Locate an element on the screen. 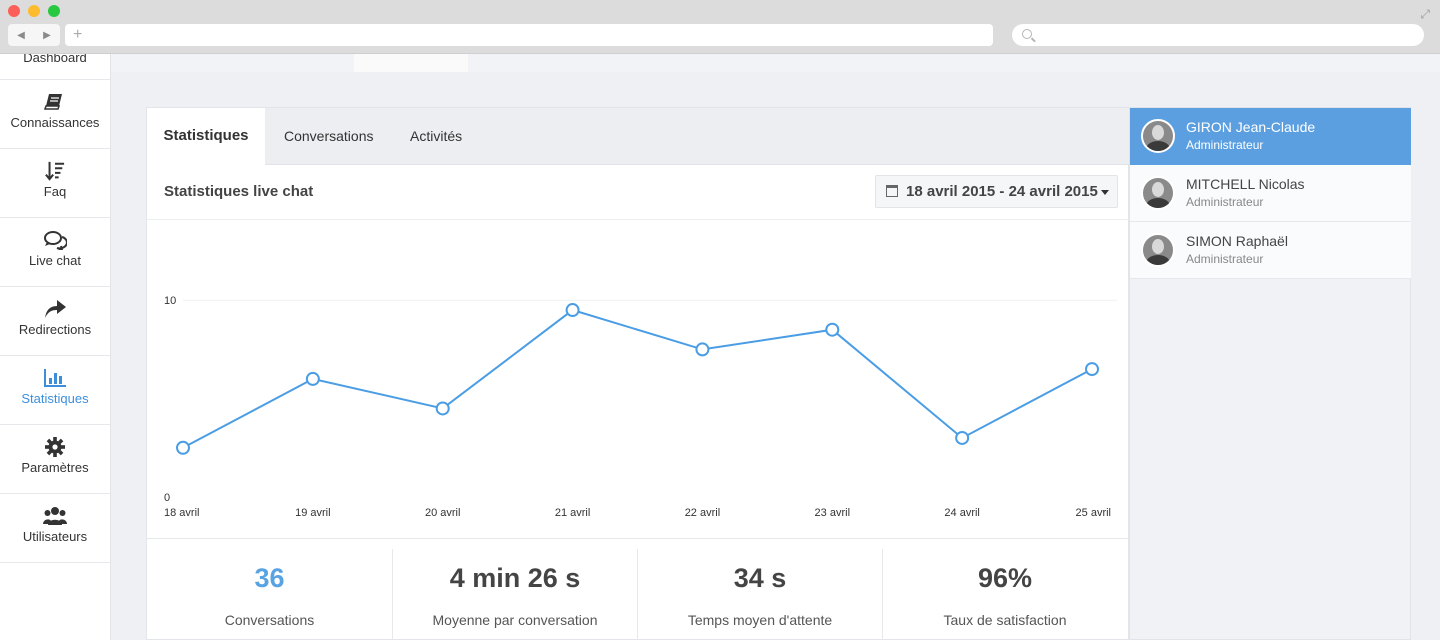 This screenshot has width=1440, height=640. kpi-satisfaction: 96% Taux de satisfaction is located at coordinates (1004, 594).